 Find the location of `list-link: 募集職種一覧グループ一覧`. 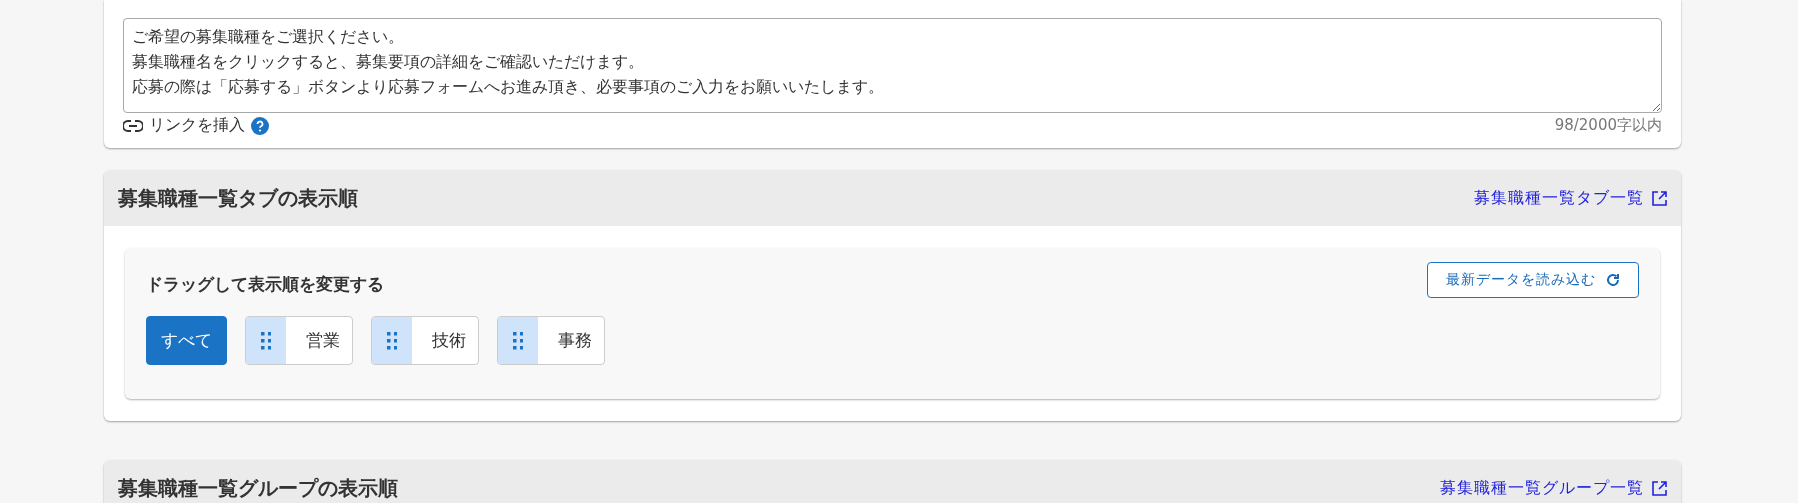

list-link: 募集職種一覧グループ一覧 is located at coordinates (1553, 488).